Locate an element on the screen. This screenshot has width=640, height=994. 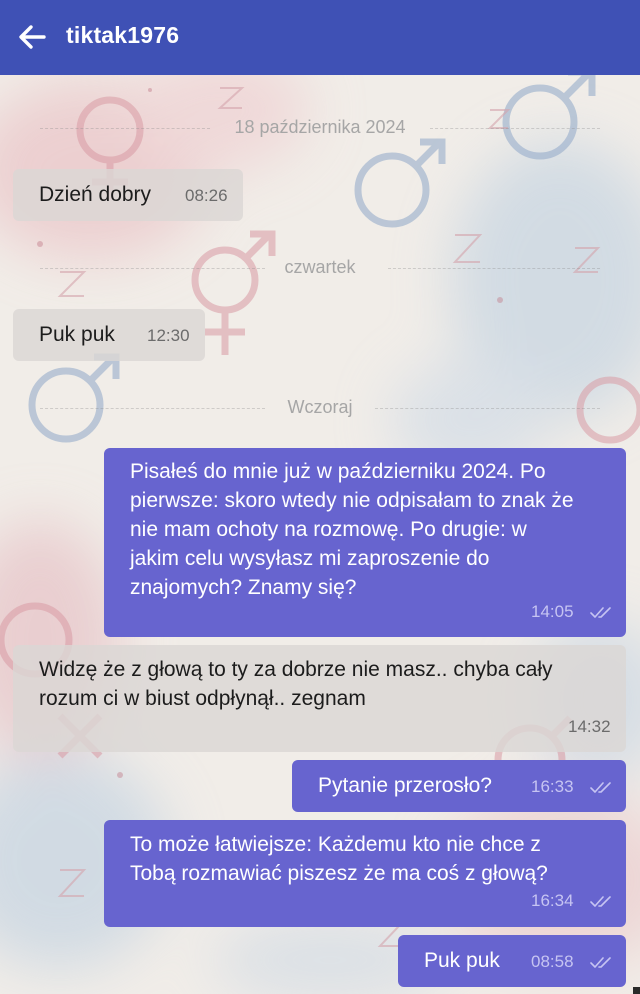
outgoing-message-bubble: Puk puk 08:58 is located at coordinates (512, 961).